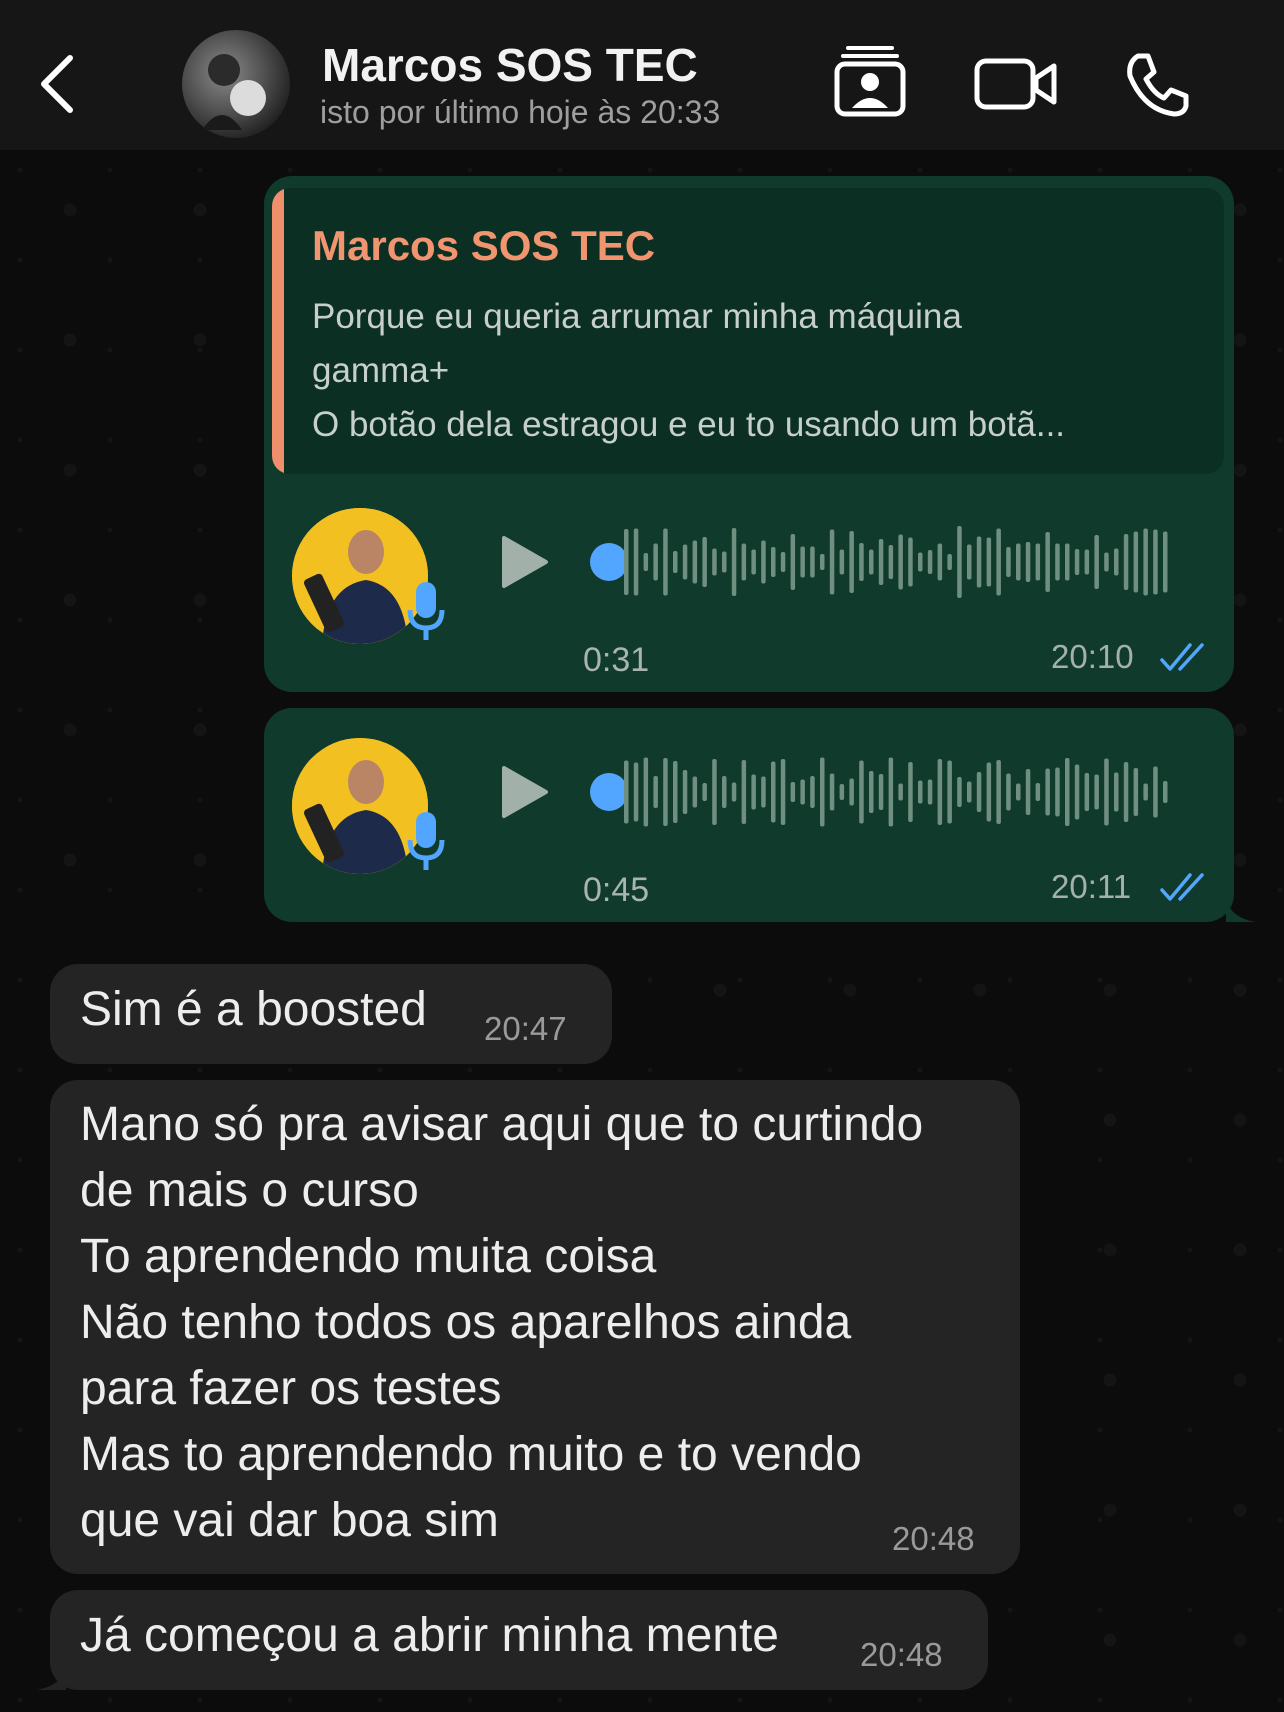  I want to click on phone-call-icon, so click(1157, 85).